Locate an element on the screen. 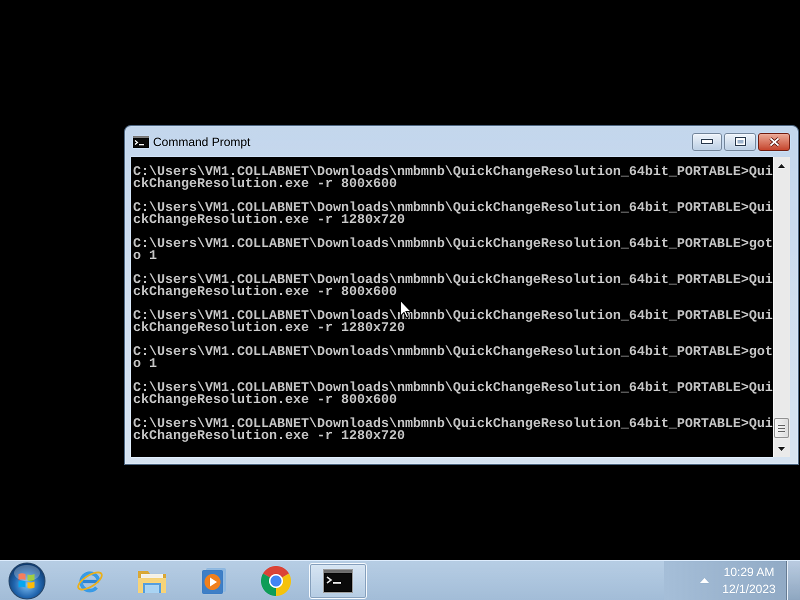 This screenshot has width=800, height=600. minimize-icon is located at coordinates (707, 141).